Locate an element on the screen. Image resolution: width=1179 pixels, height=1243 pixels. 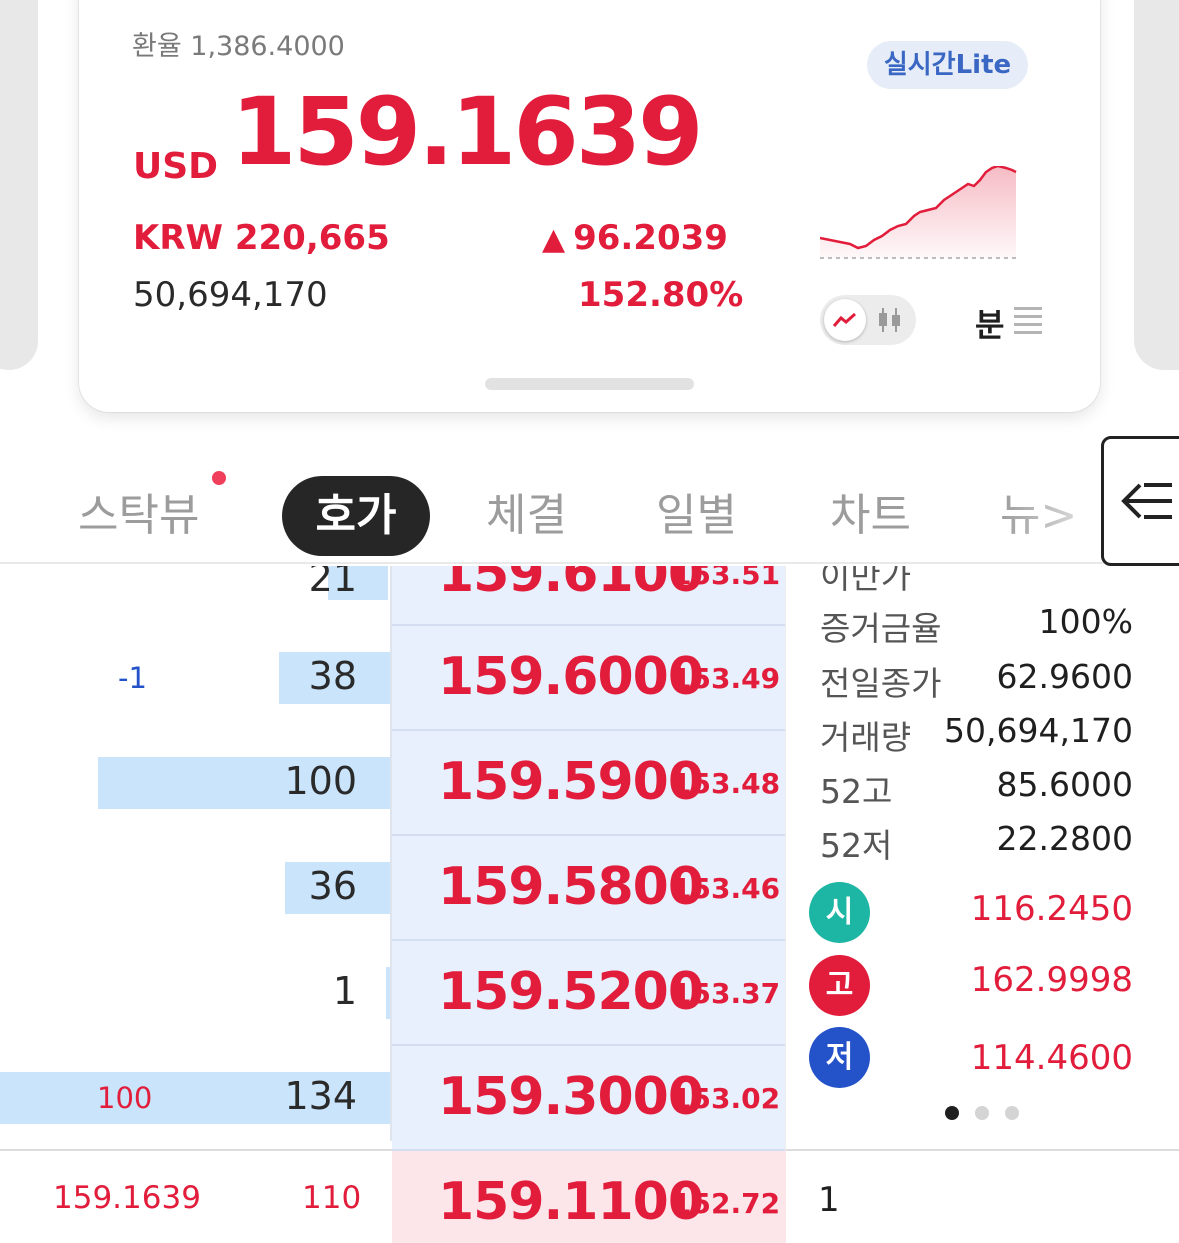
ask-qty: 21 is located at coordinates (332, 583).